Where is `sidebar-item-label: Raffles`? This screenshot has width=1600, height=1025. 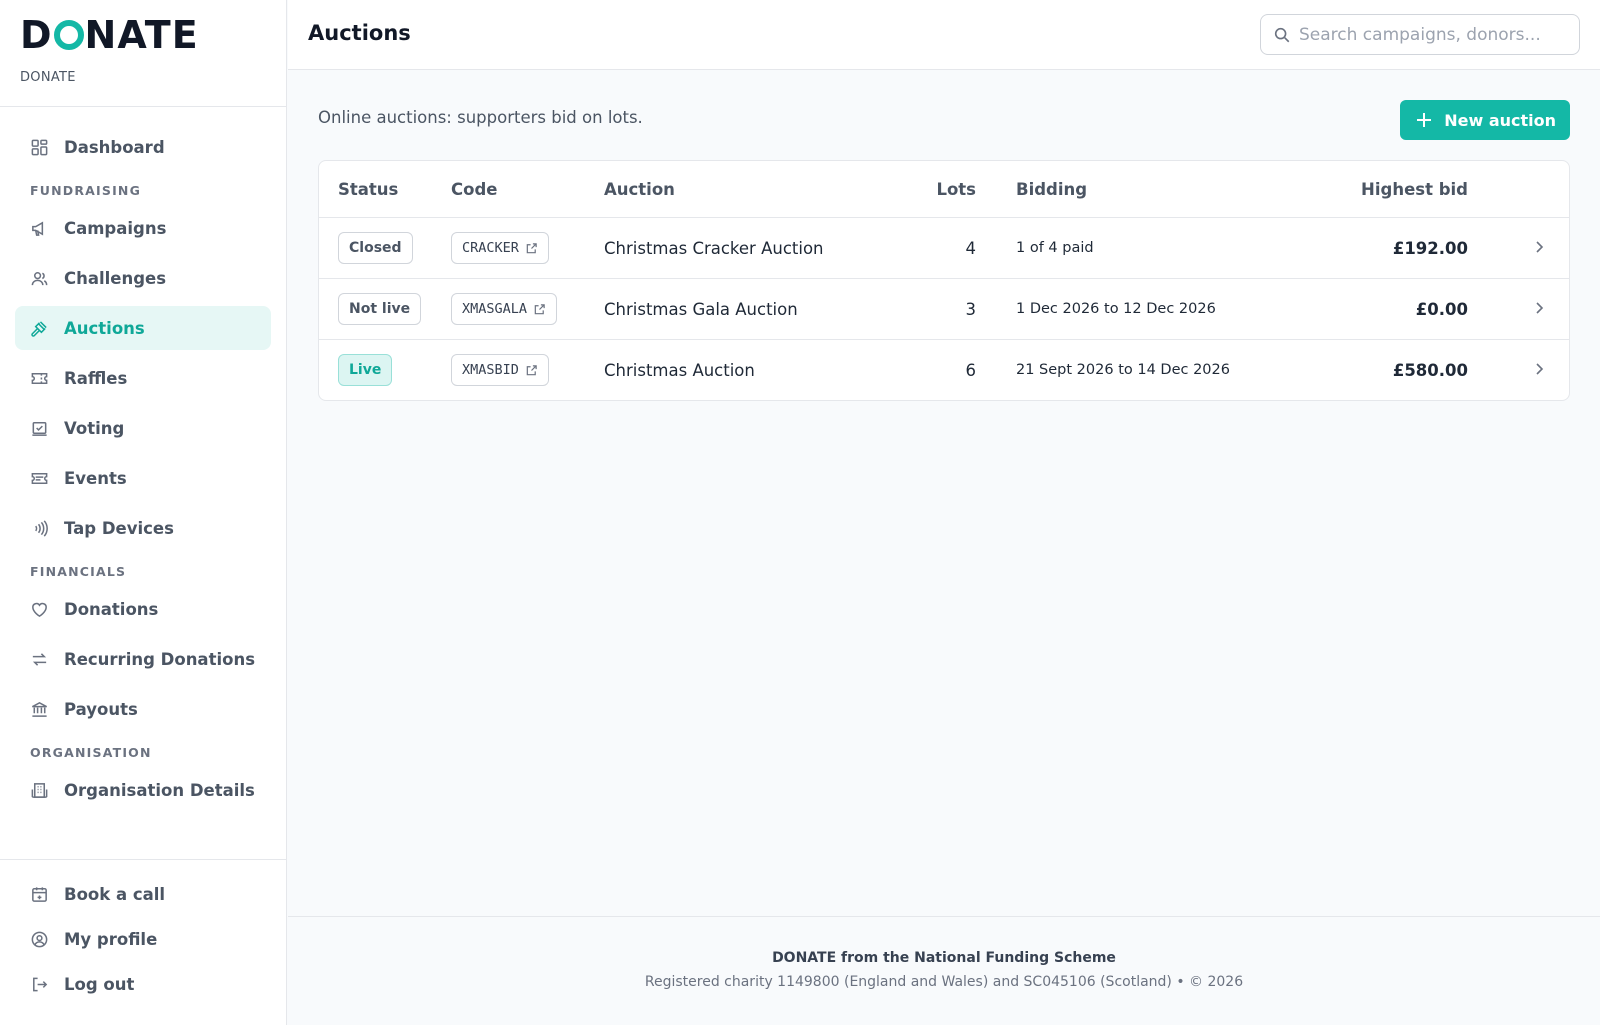 sidebar-item-label: Raffles is located at coordinates (96, 378).